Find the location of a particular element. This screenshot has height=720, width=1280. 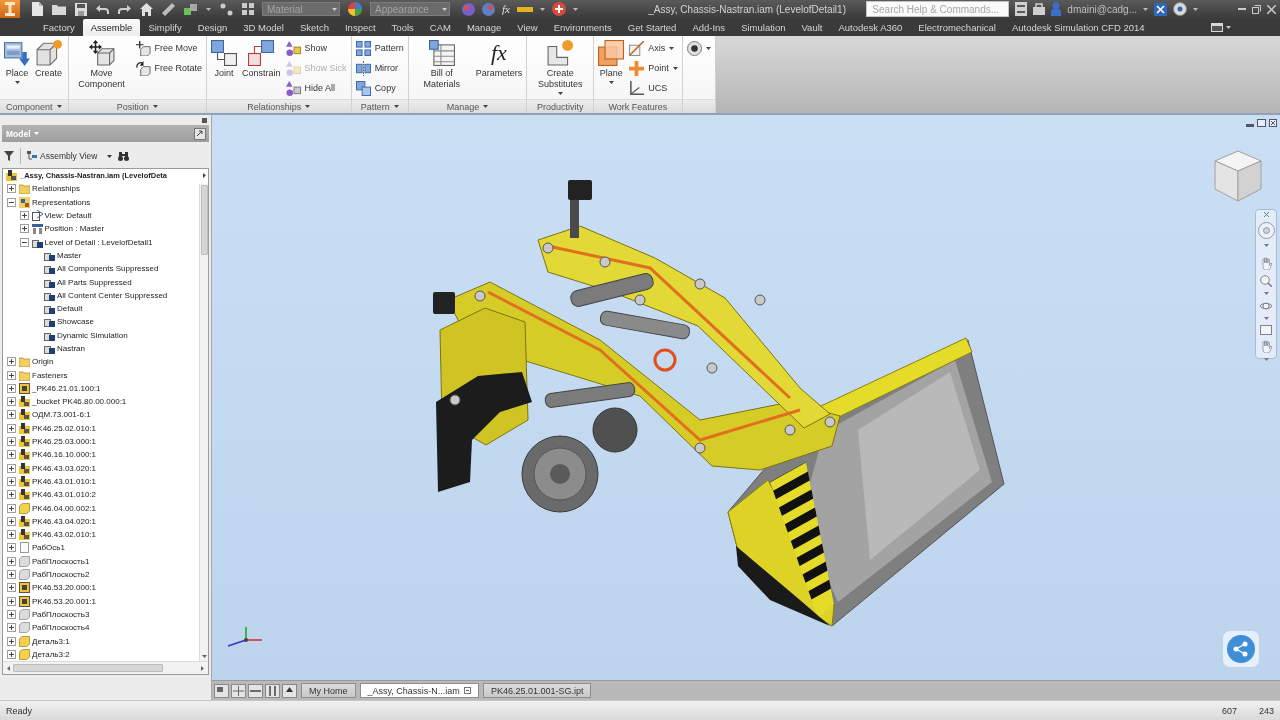

tree-item: PK46.25.02.010:1 is located at coordinates (64, 428).